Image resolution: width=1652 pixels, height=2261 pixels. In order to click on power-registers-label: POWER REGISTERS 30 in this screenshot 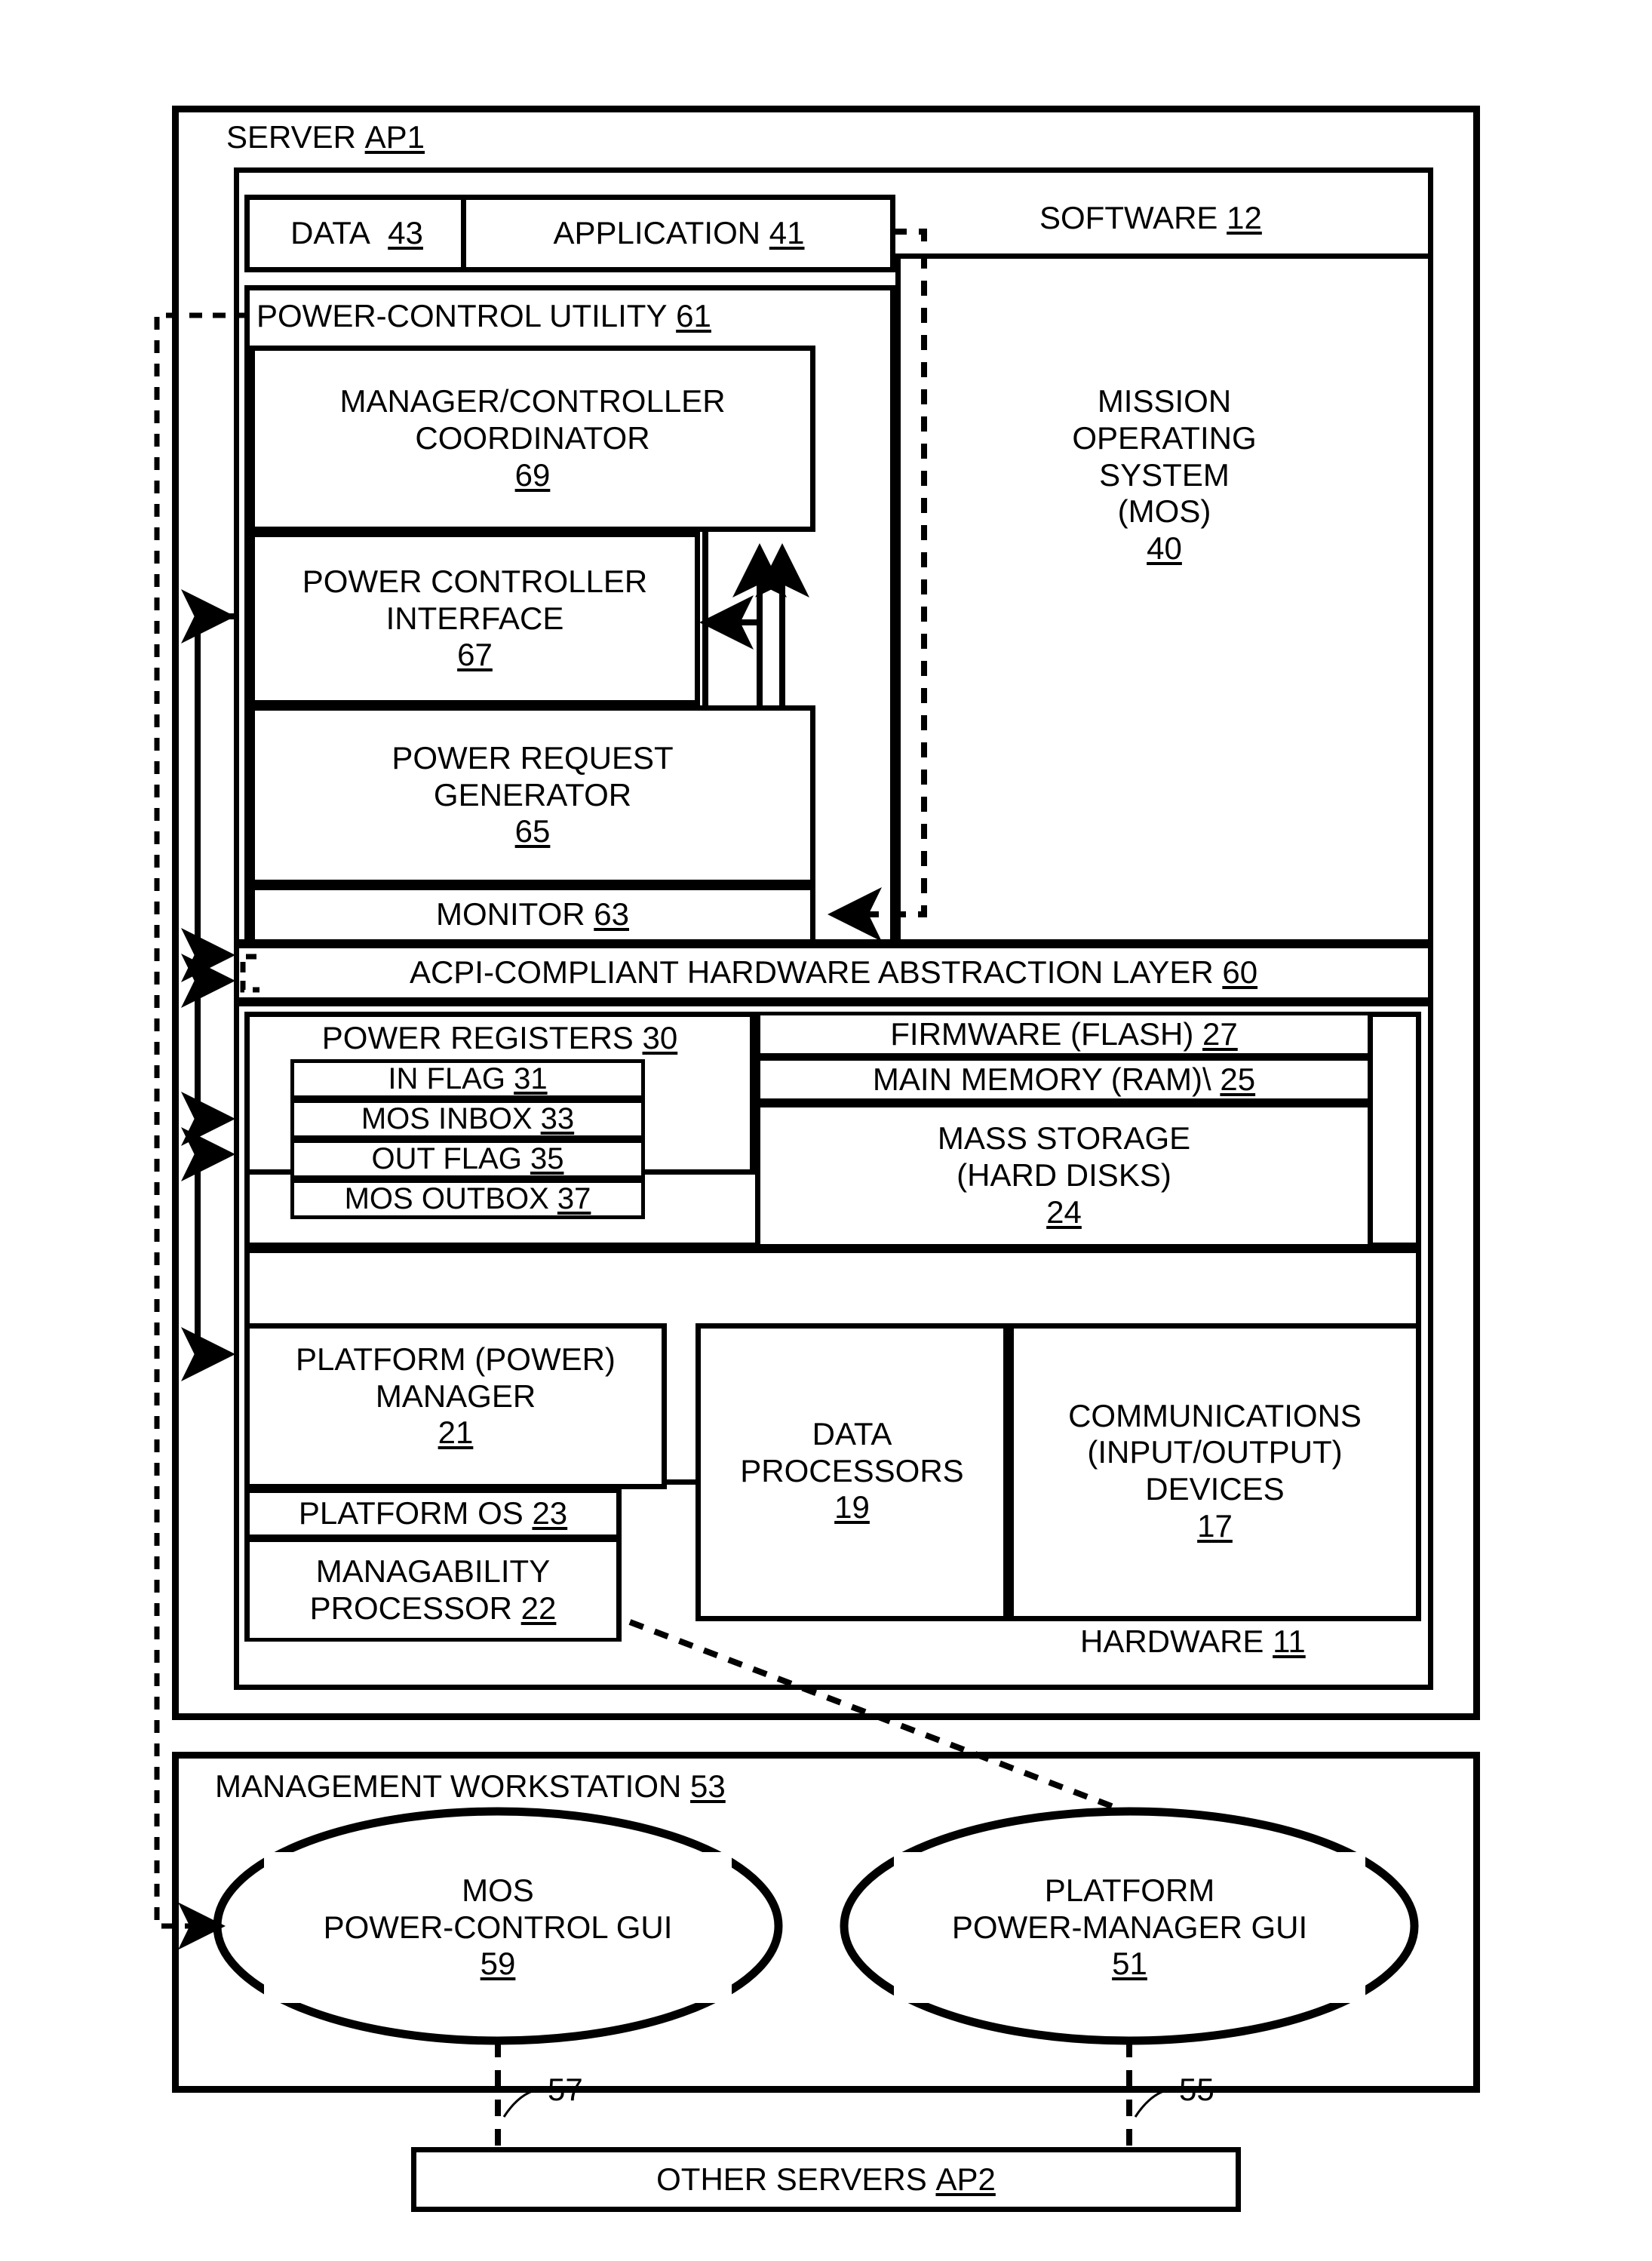, I will do `click(500, 1038)`.